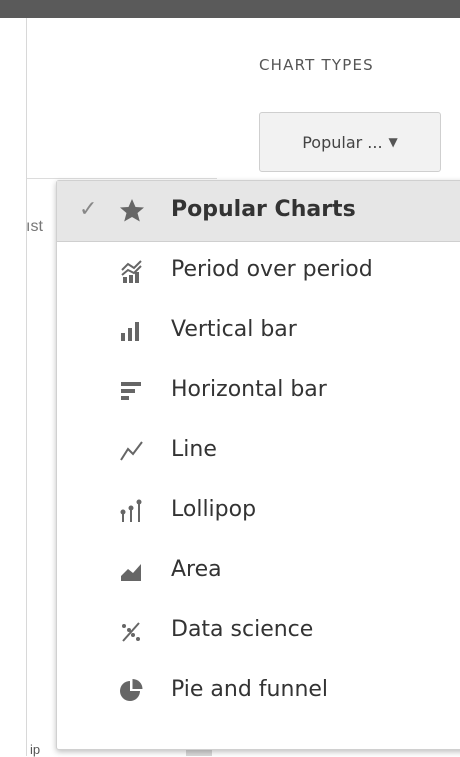 The width and height of the screenshot is (460, 757). What do you see at coordinates (393, 142) in the screenshot?
I see `chevron-down-icon: ▼` at bounding box center [393, 142].